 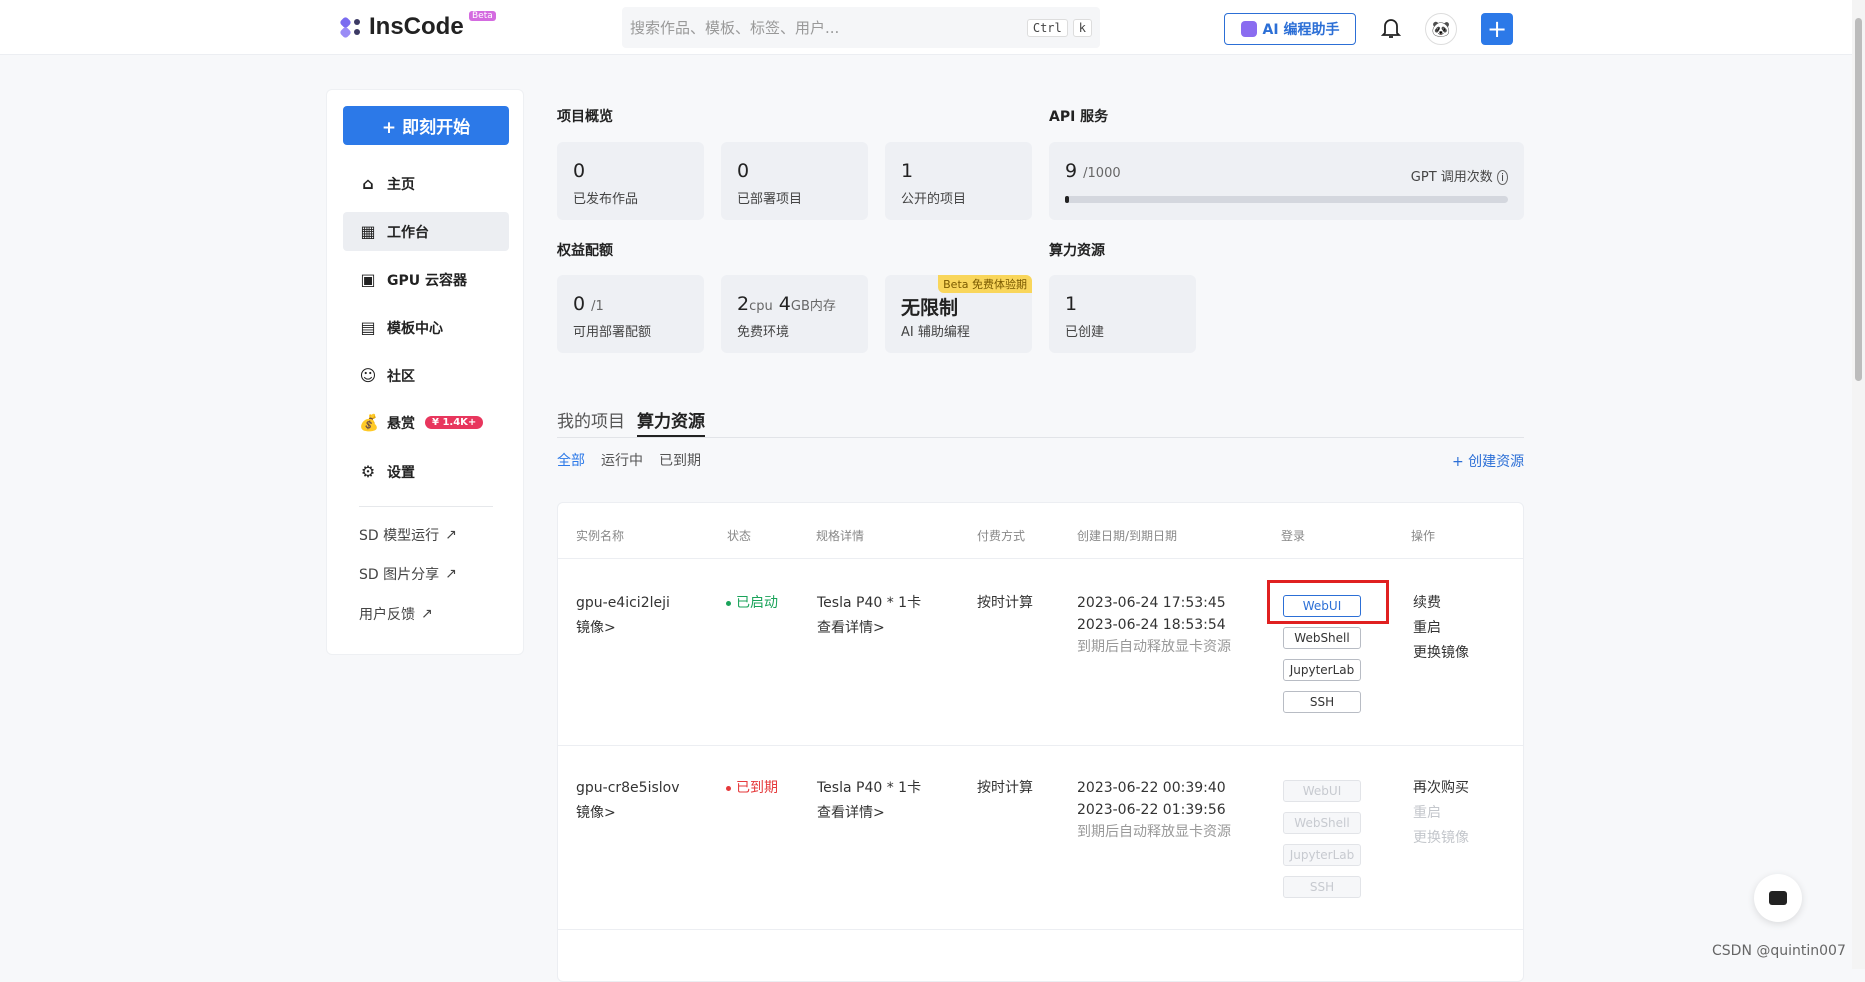 I want to click on stat-card-deployed: 0 已部署项目, so click(x=794, y=181).